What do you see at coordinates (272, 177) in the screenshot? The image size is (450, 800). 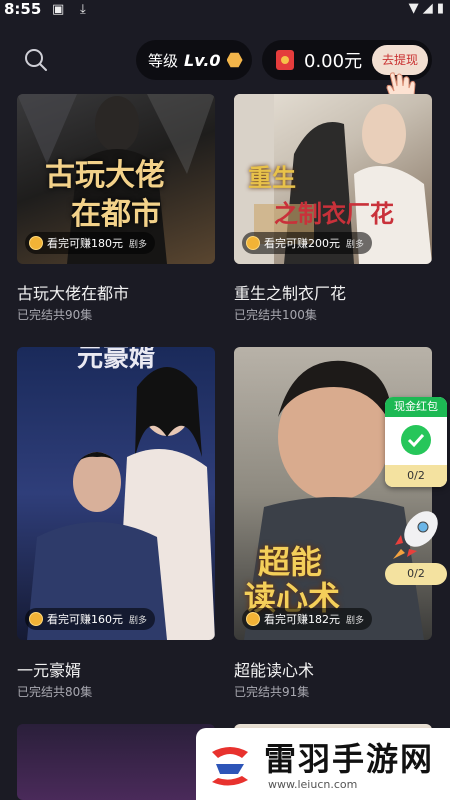 I see `poster-title-line-1: 重生` at bounding box center [272, 177].